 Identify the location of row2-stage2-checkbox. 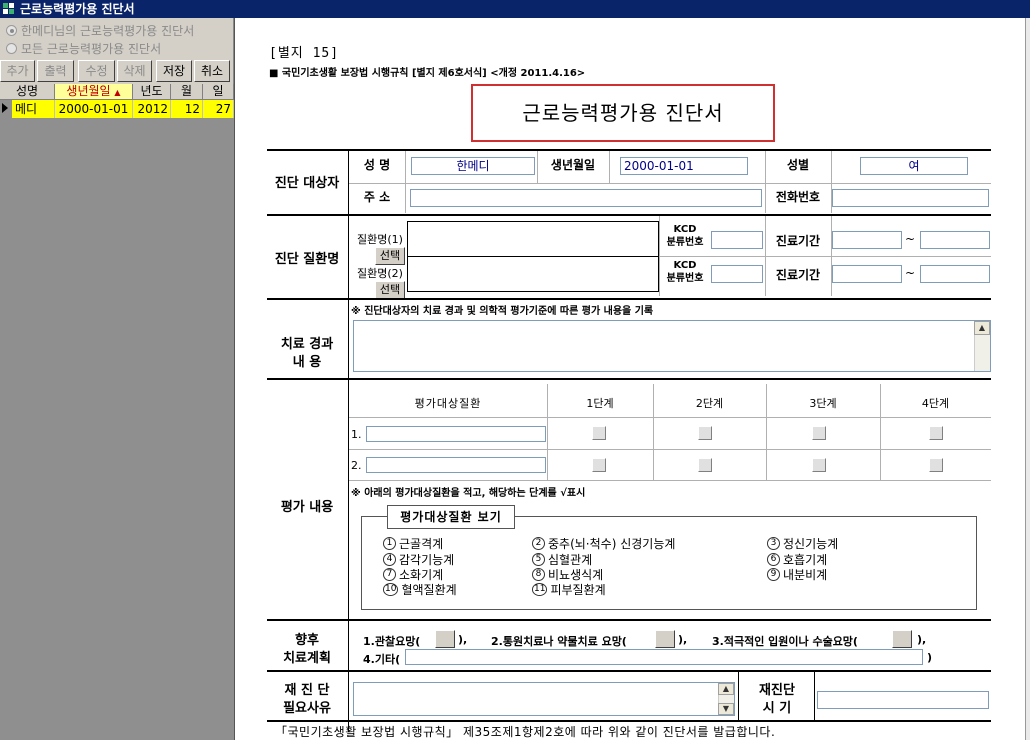
(705, 465).